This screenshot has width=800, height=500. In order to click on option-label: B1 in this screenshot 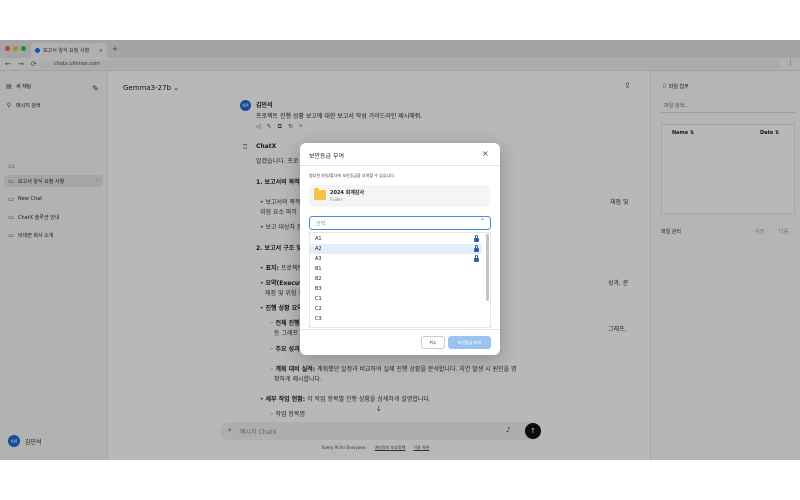, I will do `click(318, 269)`.